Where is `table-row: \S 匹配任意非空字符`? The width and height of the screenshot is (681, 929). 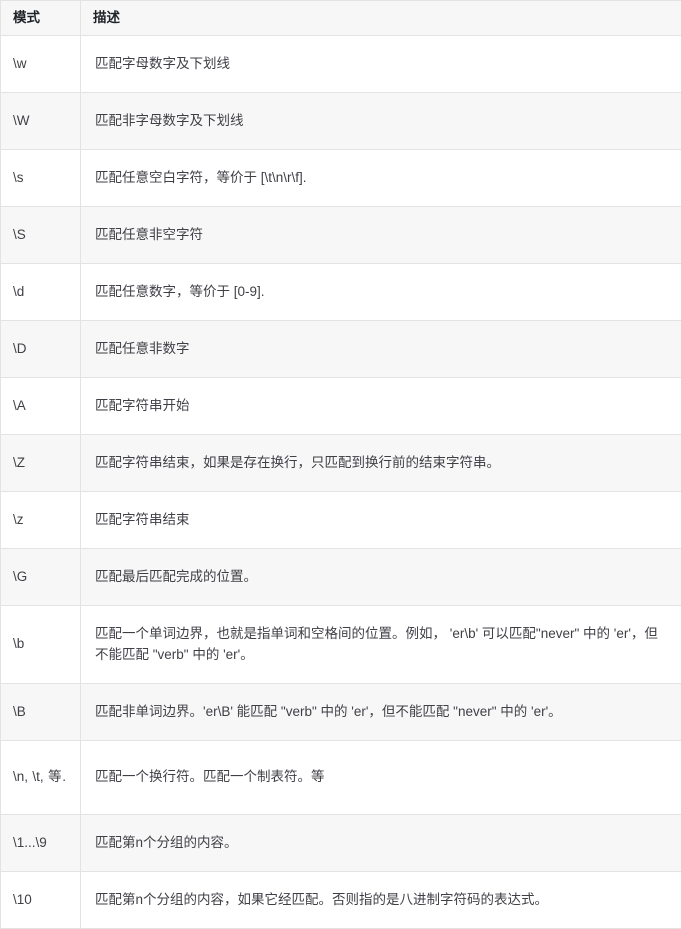
table-row: \S 匹配任意非空字符 is located at coordinates (341, 235).